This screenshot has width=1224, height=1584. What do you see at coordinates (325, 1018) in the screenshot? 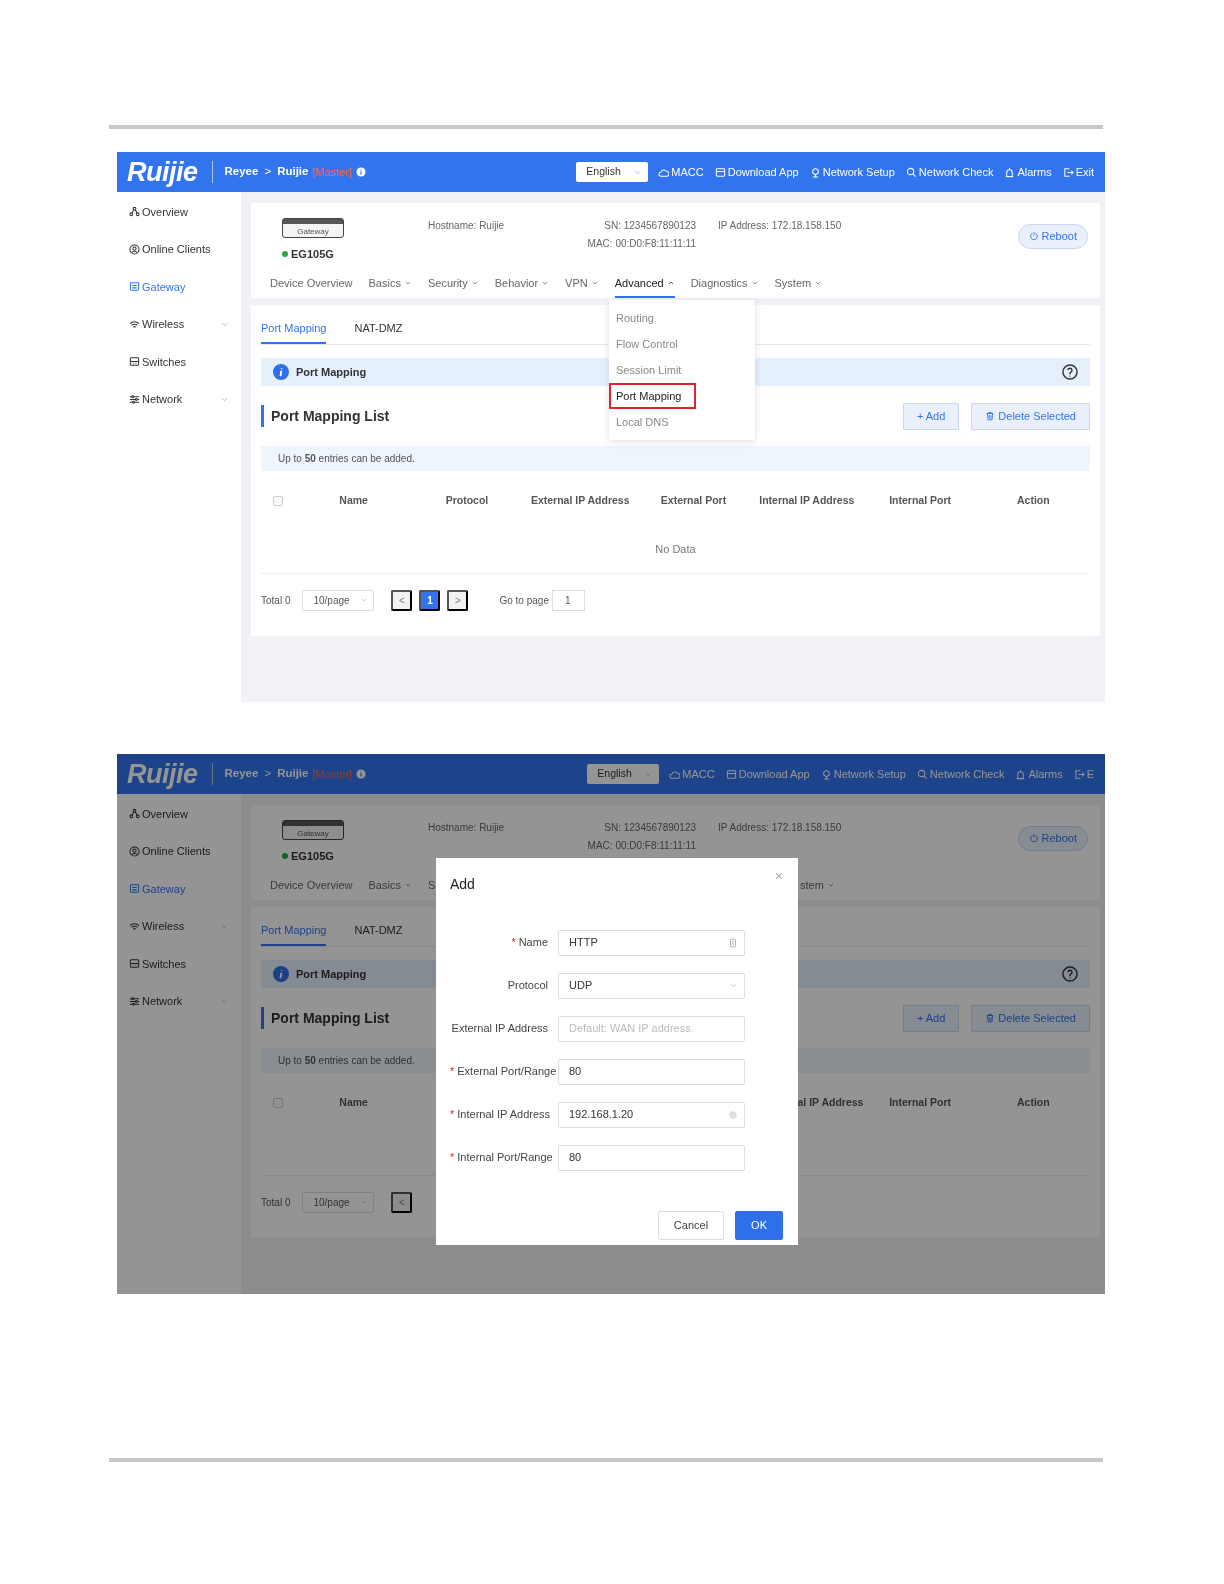
I see `list-title: Port Mapping List` at bounding box center [325, 1018].